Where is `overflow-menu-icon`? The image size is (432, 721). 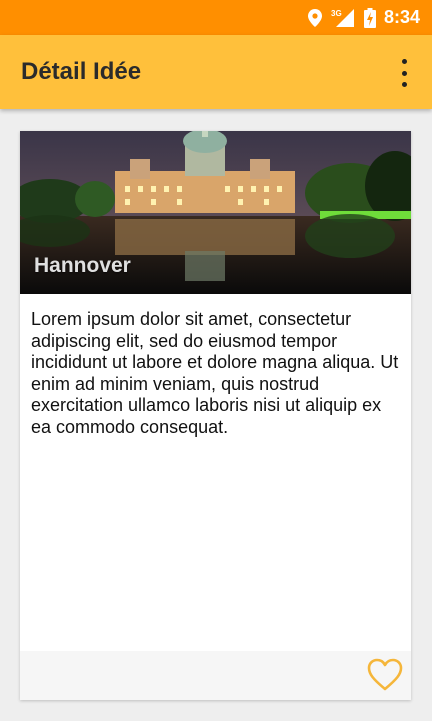 overflow-menu-icon is located at coordinates (404, 73).